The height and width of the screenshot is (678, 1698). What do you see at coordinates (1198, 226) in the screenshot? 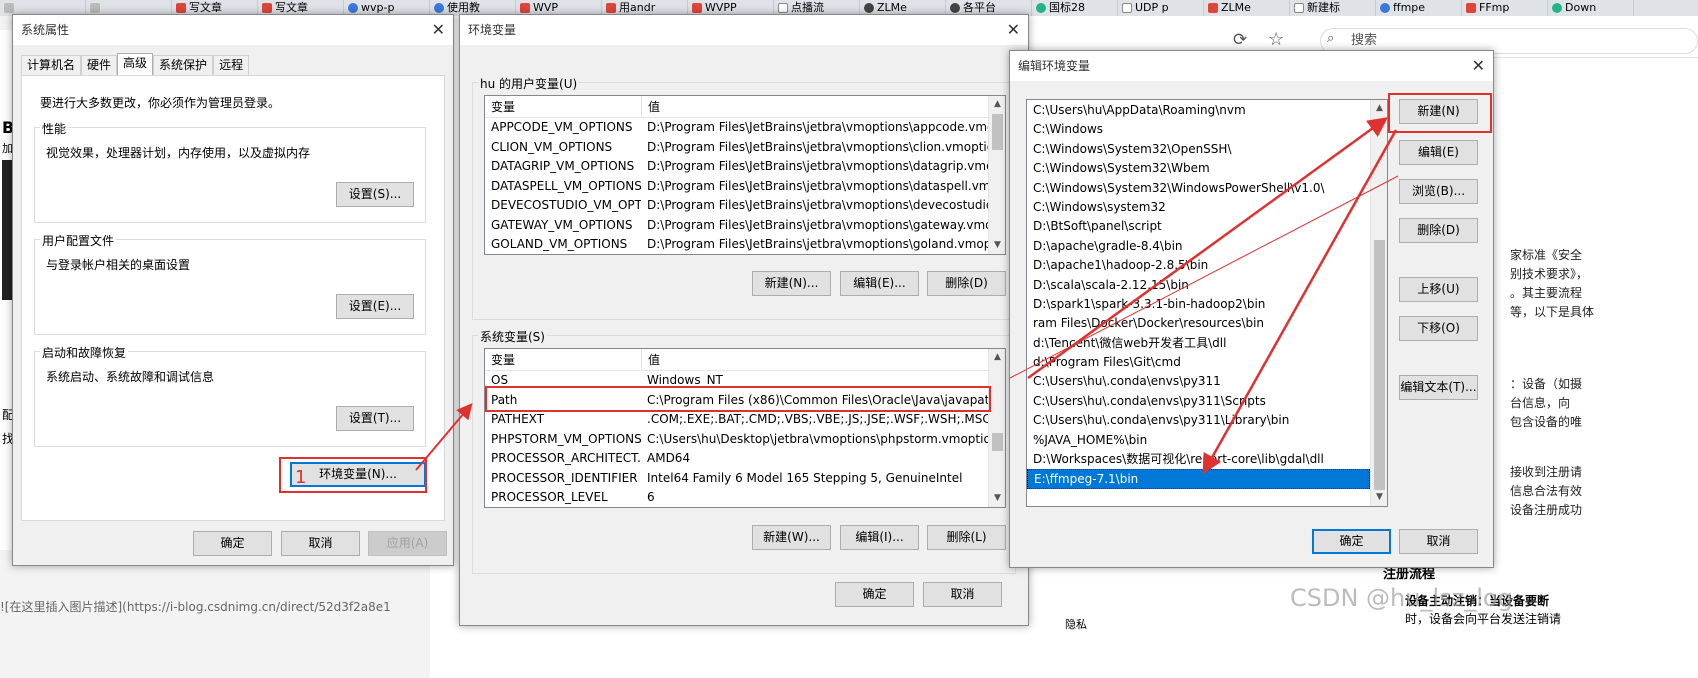
I see `path-entry: D:\BtSoft\panel\script` at bounding box center [1198, 226].